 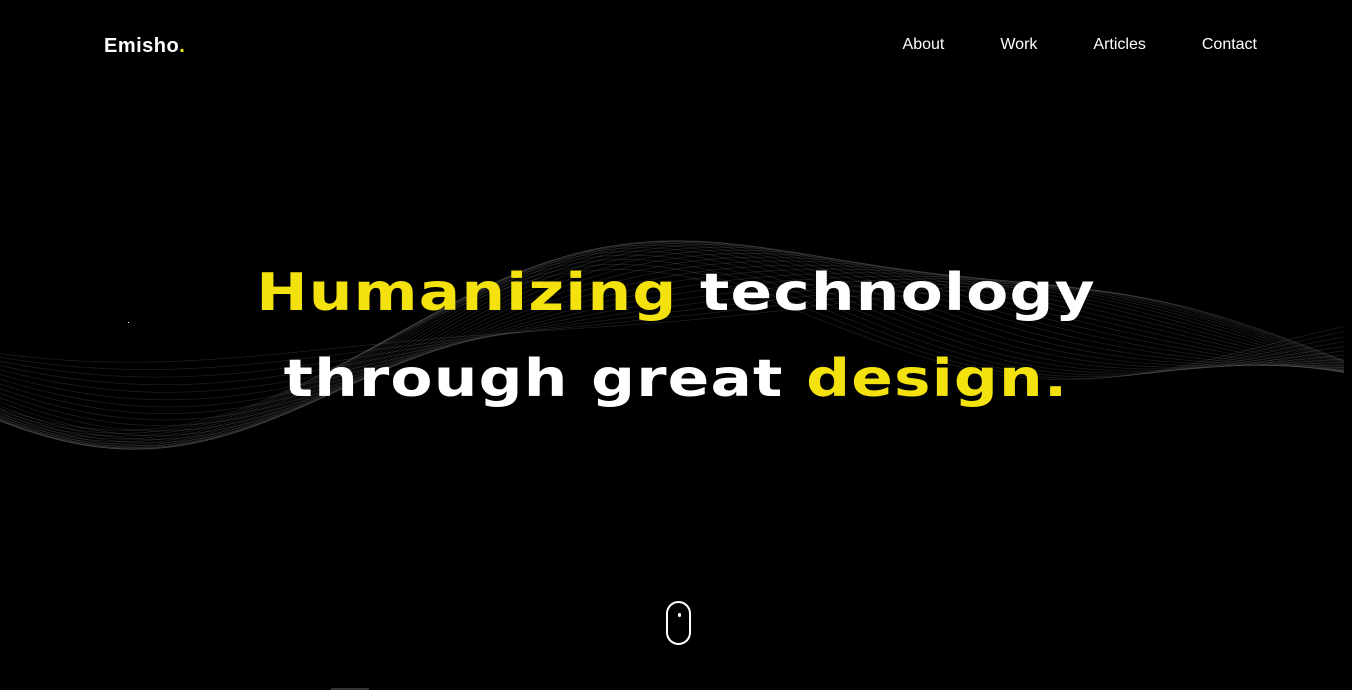 What do you see at coordinates (1229, 45) in the screenshot?
I see `nav-link-contact: Contact` at bounding box center [1229, 45].